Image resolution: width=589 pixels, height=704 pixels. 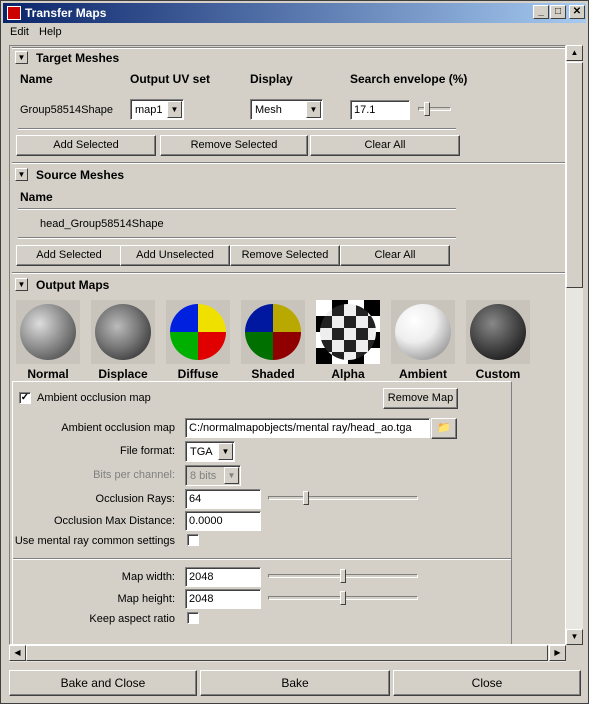 I want to click on menu-bar: Edit Help, so click(x=294, y=33).